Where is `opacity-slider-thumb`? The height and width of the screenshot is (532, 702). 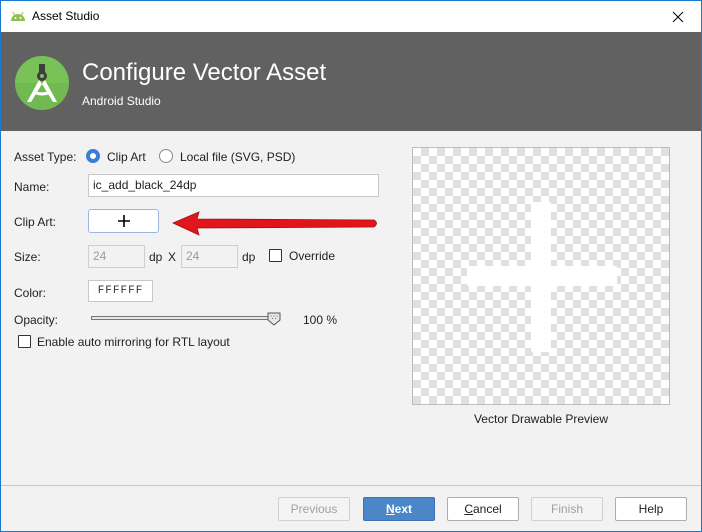
opacity-slider-thumb is located at coordinates (274, 319).